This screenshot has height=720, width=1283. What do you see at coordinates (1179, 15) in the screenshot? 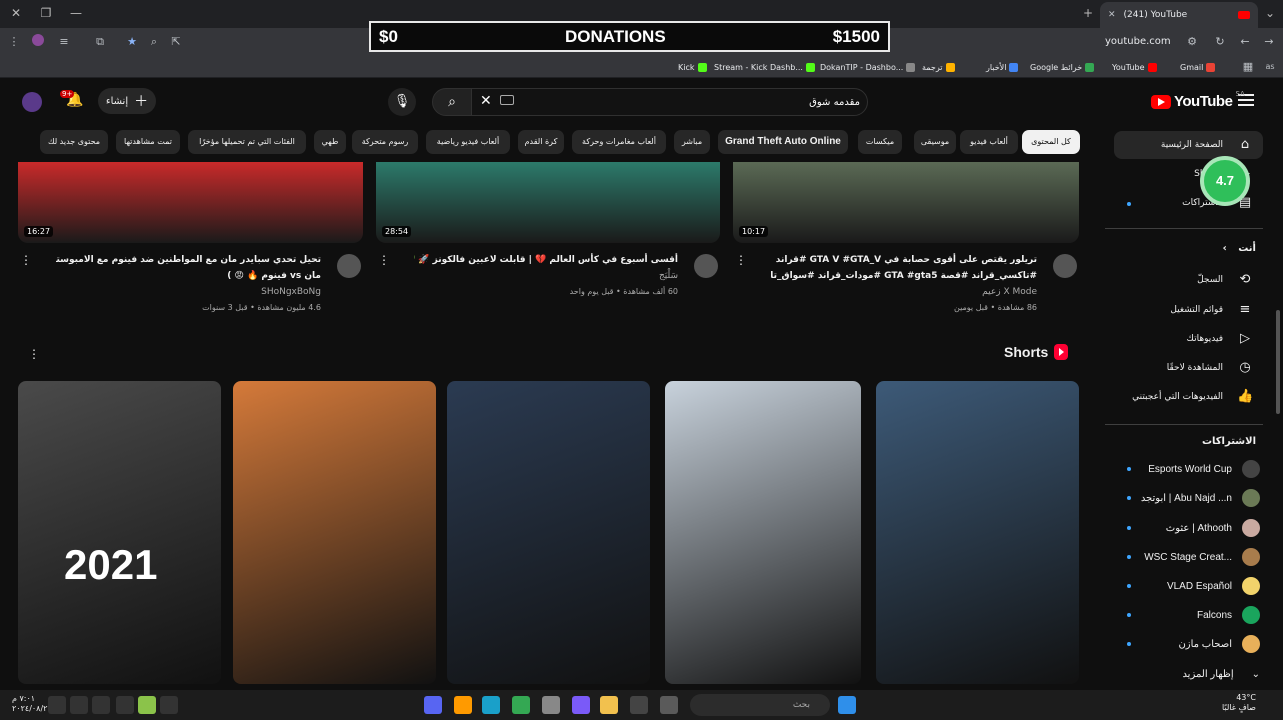
I see `tab-youtube: ✕ (241) YouTube` at bounding box center [1179, 15].